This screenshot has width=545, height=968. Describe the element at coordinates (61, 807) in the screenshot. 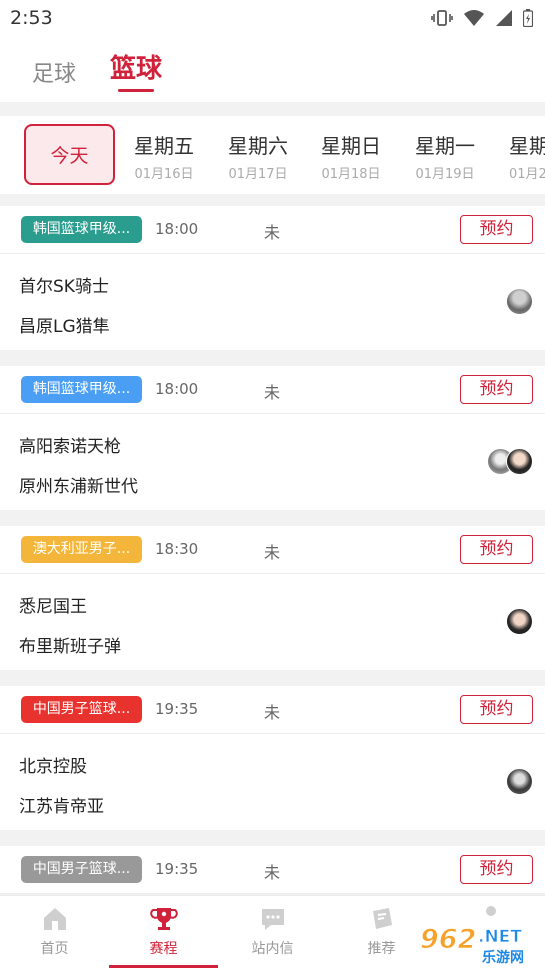

I see `away-team: 江苏肯帝亚` at that location.